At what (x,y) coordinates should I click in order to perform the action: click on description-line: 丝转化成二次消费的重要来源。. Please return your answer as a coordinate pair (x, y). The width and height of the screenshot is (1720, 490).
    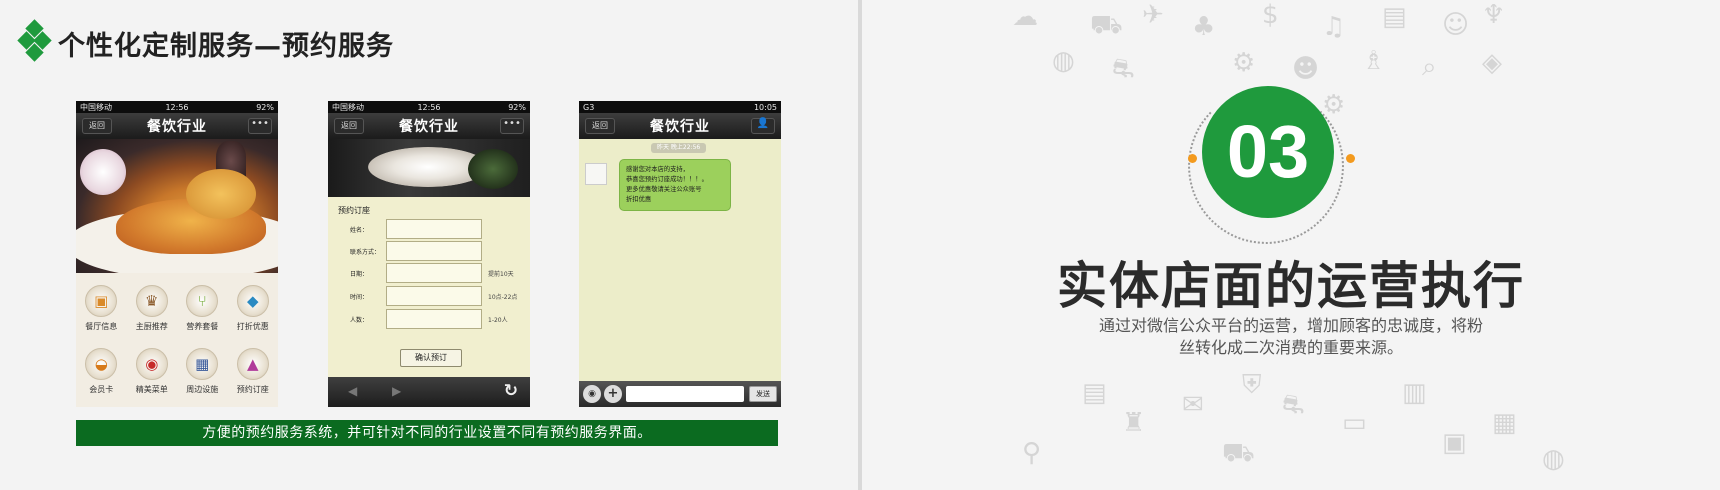
    Looking at the image, I should click on (1290, 347).